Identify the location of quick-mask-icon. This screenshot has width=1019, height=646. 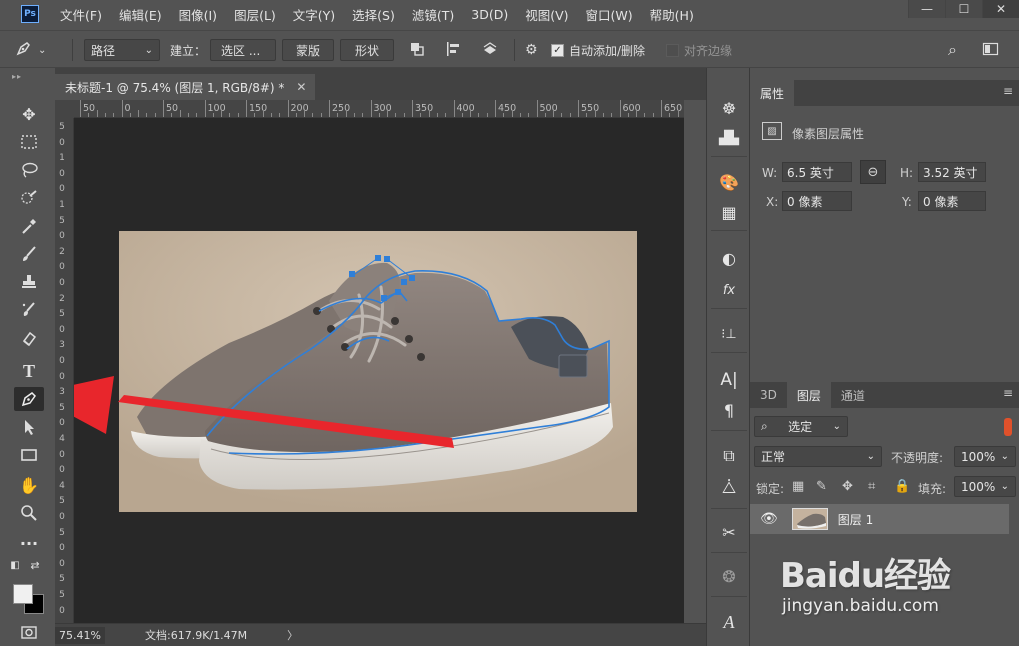
(29, 632).